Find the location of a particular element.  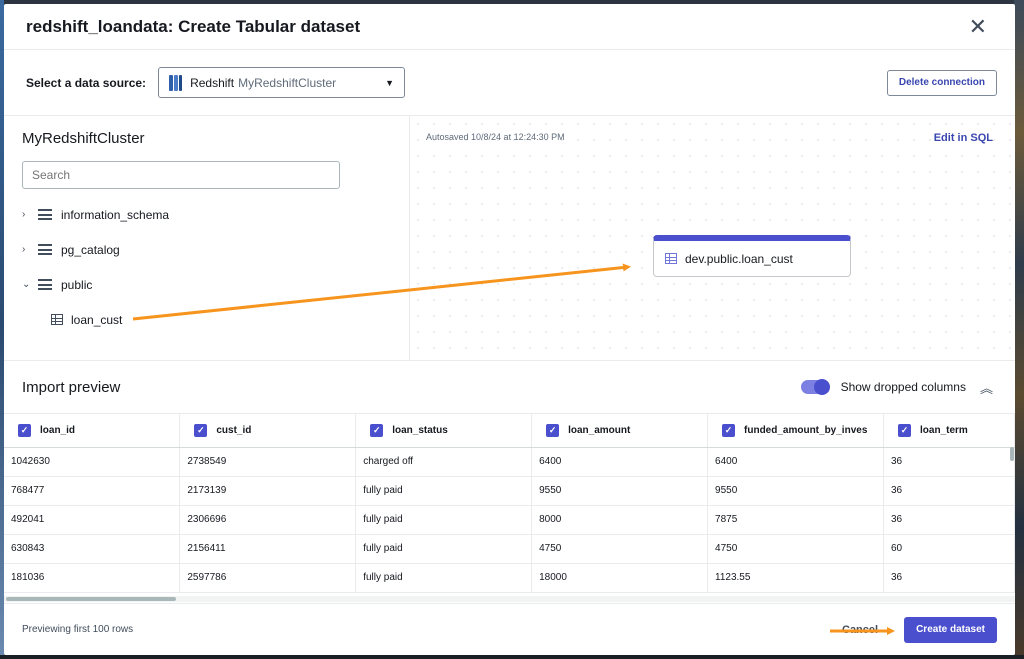

table-node: dev.public.loan_cust is located at coordinates (752, 256).